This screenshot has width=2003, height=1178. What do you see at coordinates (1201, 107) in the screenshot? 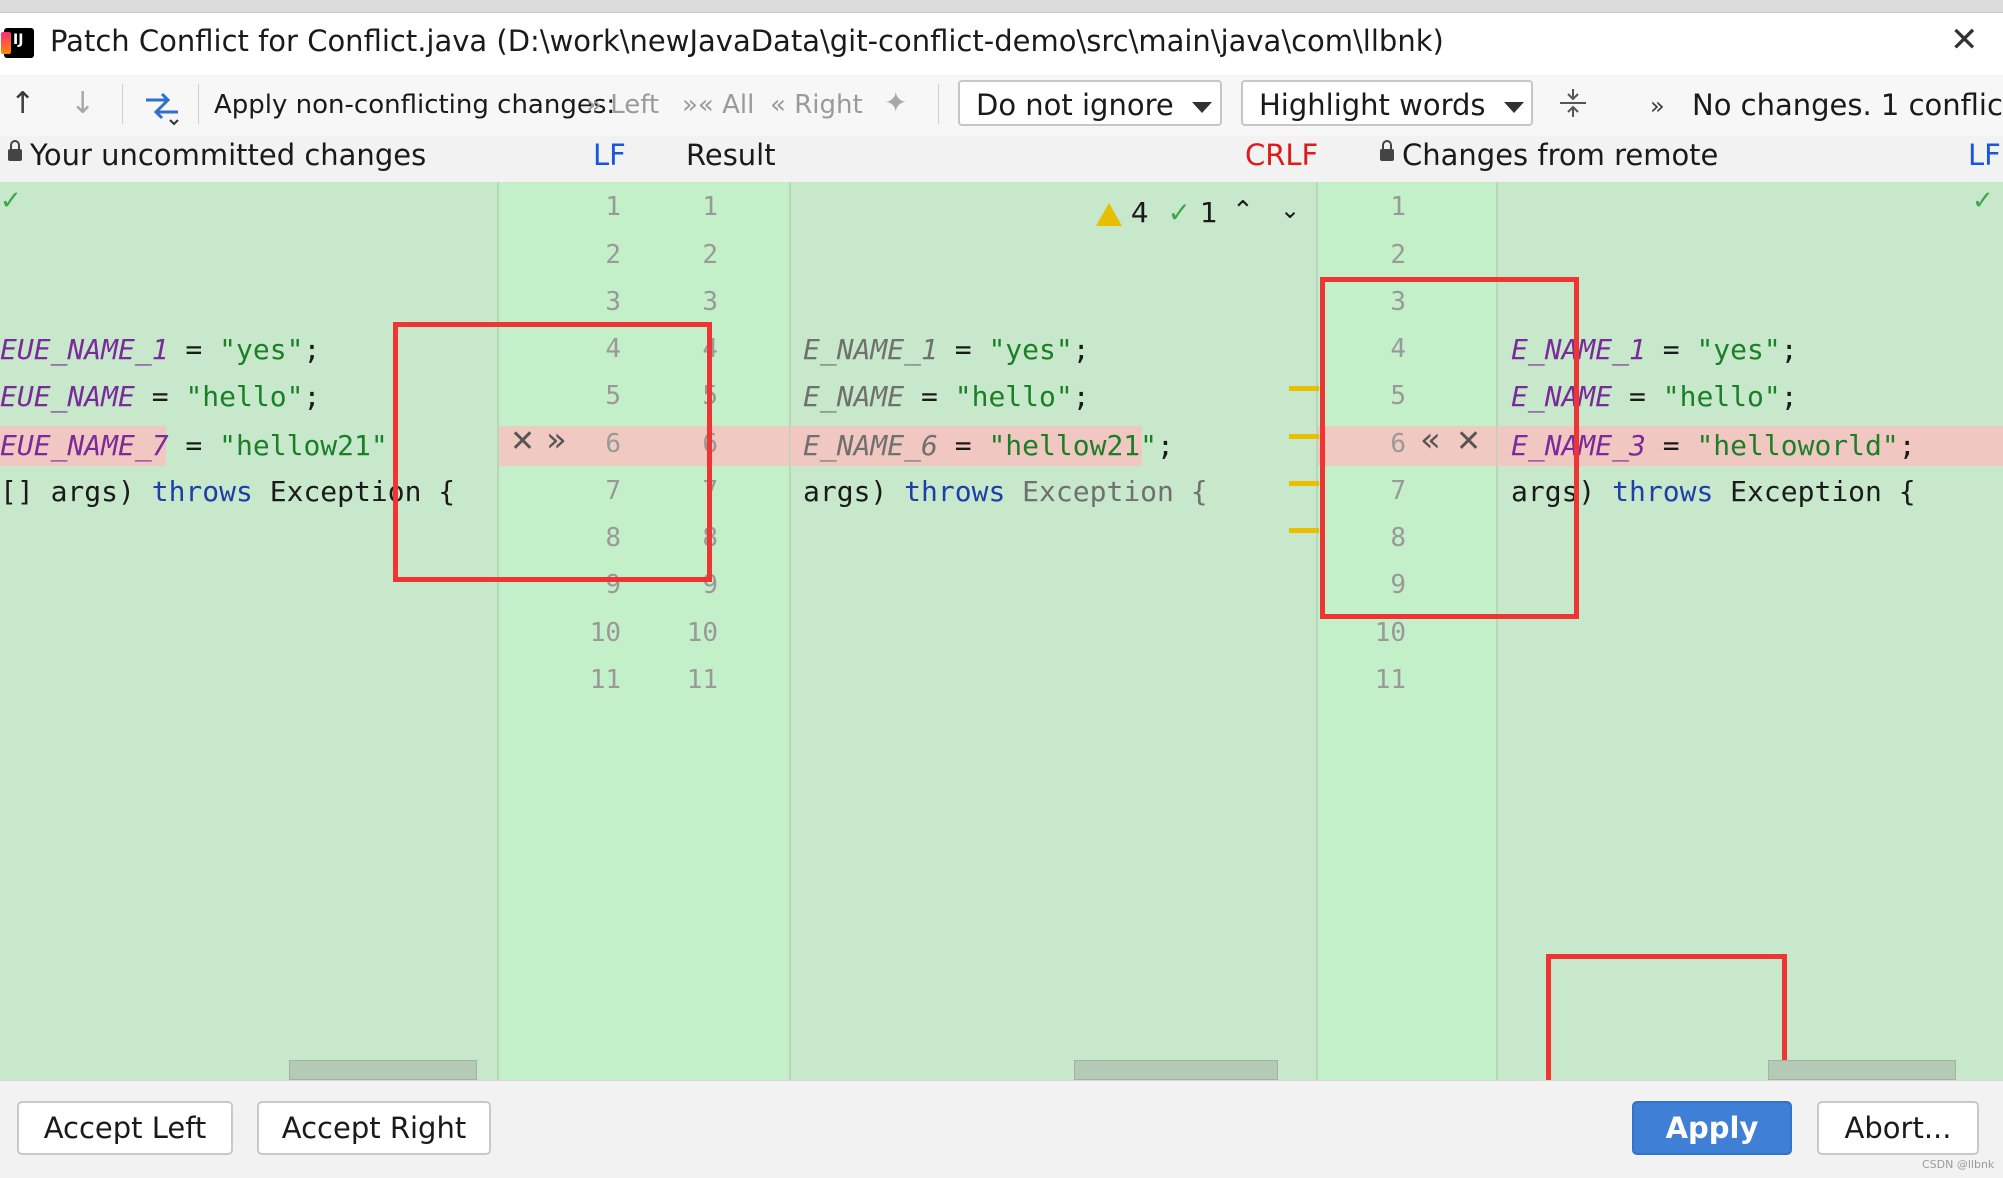
I see `dropdown-caret-icon` at bounding box center [1201, 107].